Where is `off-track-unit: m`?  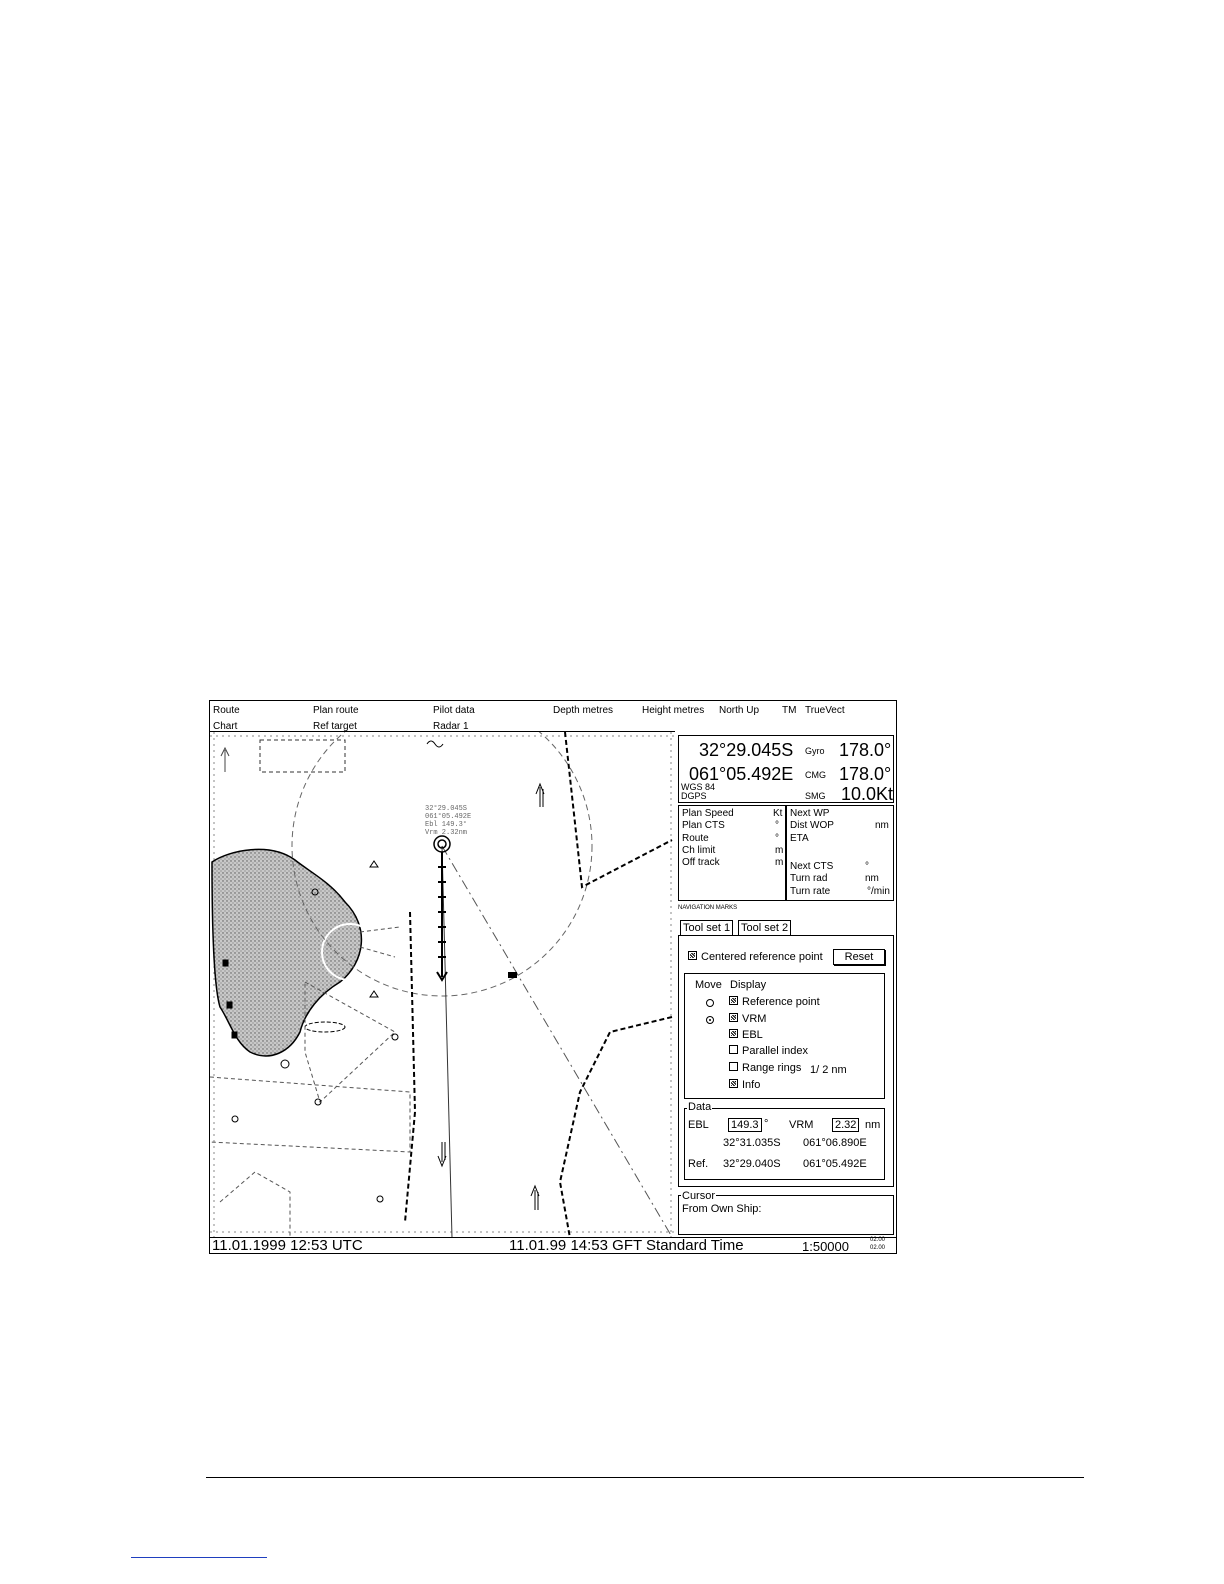 off-track-unit: m is located at coordinates (779, 862).